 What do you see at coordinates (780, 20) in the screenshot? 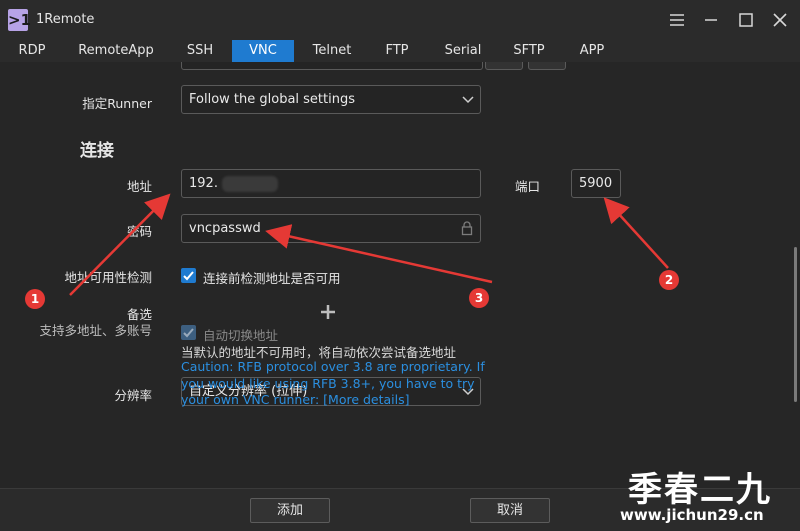
I see `close-button` at bounding box center [780, 20].